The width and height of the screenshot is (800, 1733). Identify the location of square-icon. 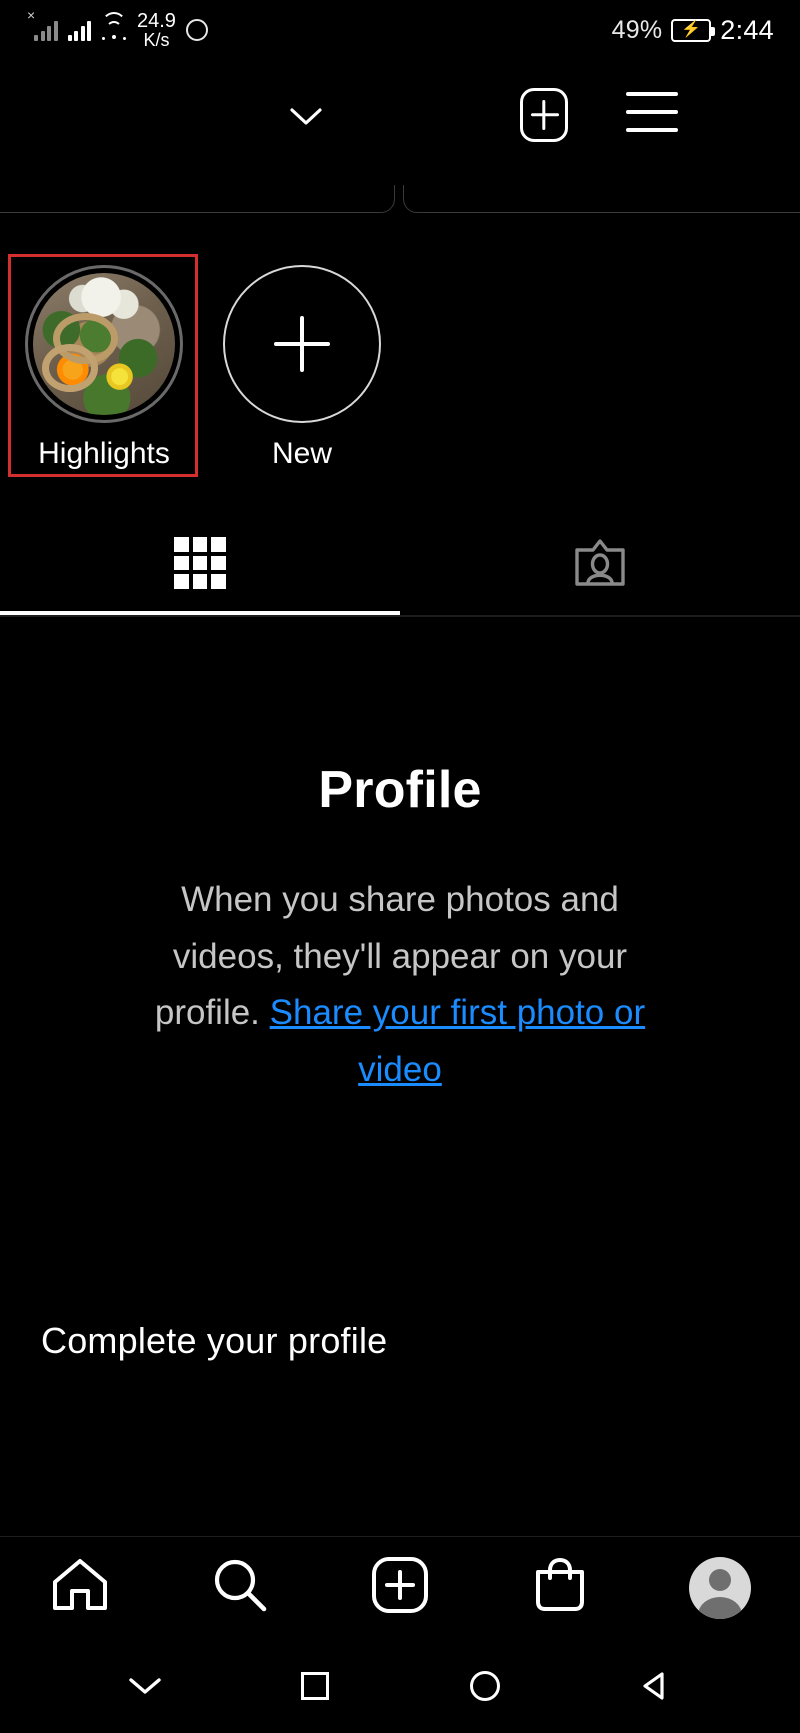
(315, 1685).